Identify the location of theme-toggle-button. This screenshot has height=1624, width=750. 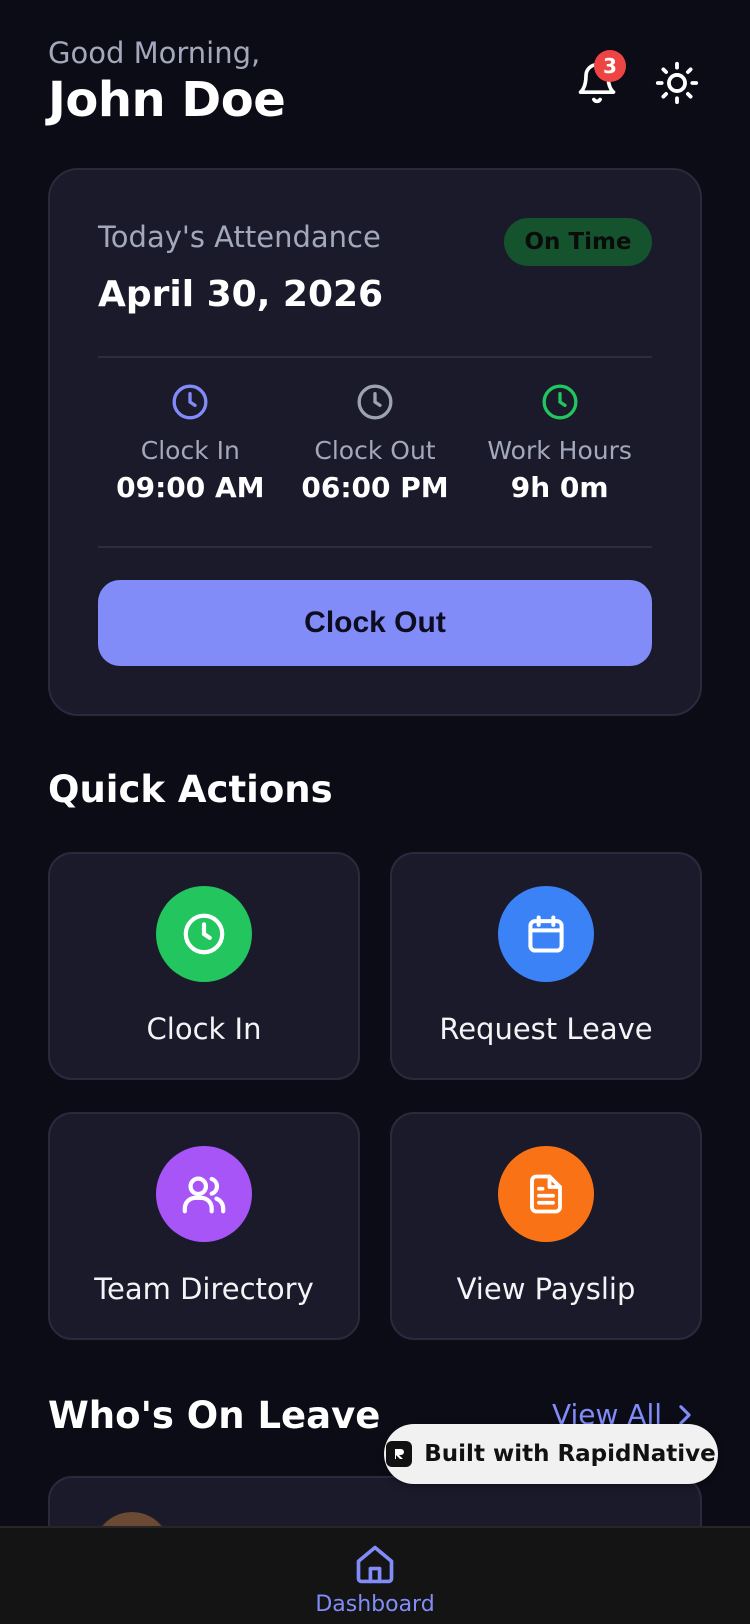
(677, 83).